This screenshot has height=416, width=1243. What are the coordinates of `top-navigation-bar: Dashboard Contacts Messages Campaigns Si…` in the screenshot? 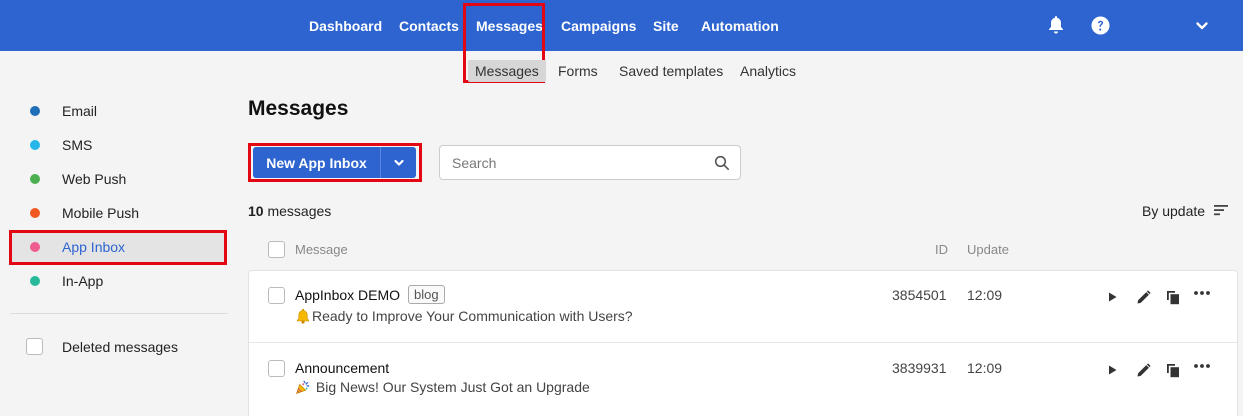 It's located at (621, 25).